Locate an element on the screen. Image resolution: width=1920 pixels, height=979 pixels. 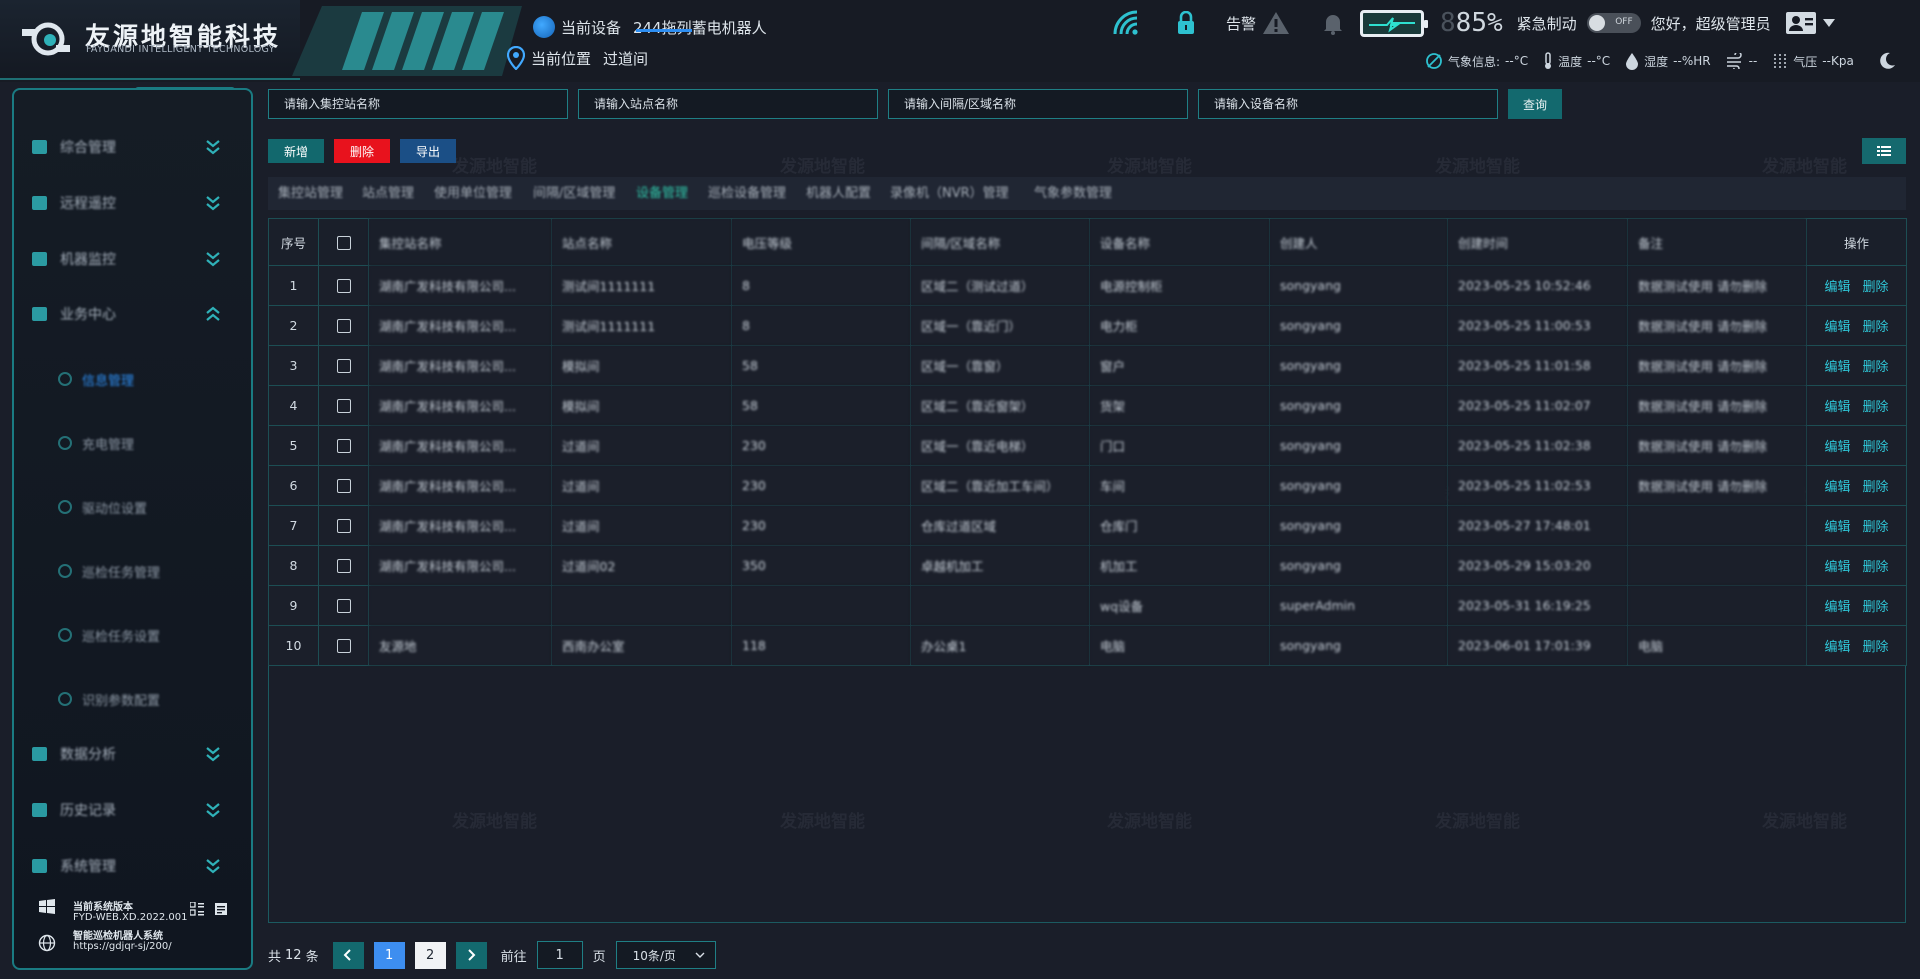
header-select-all is located at coordinates (343, 242).